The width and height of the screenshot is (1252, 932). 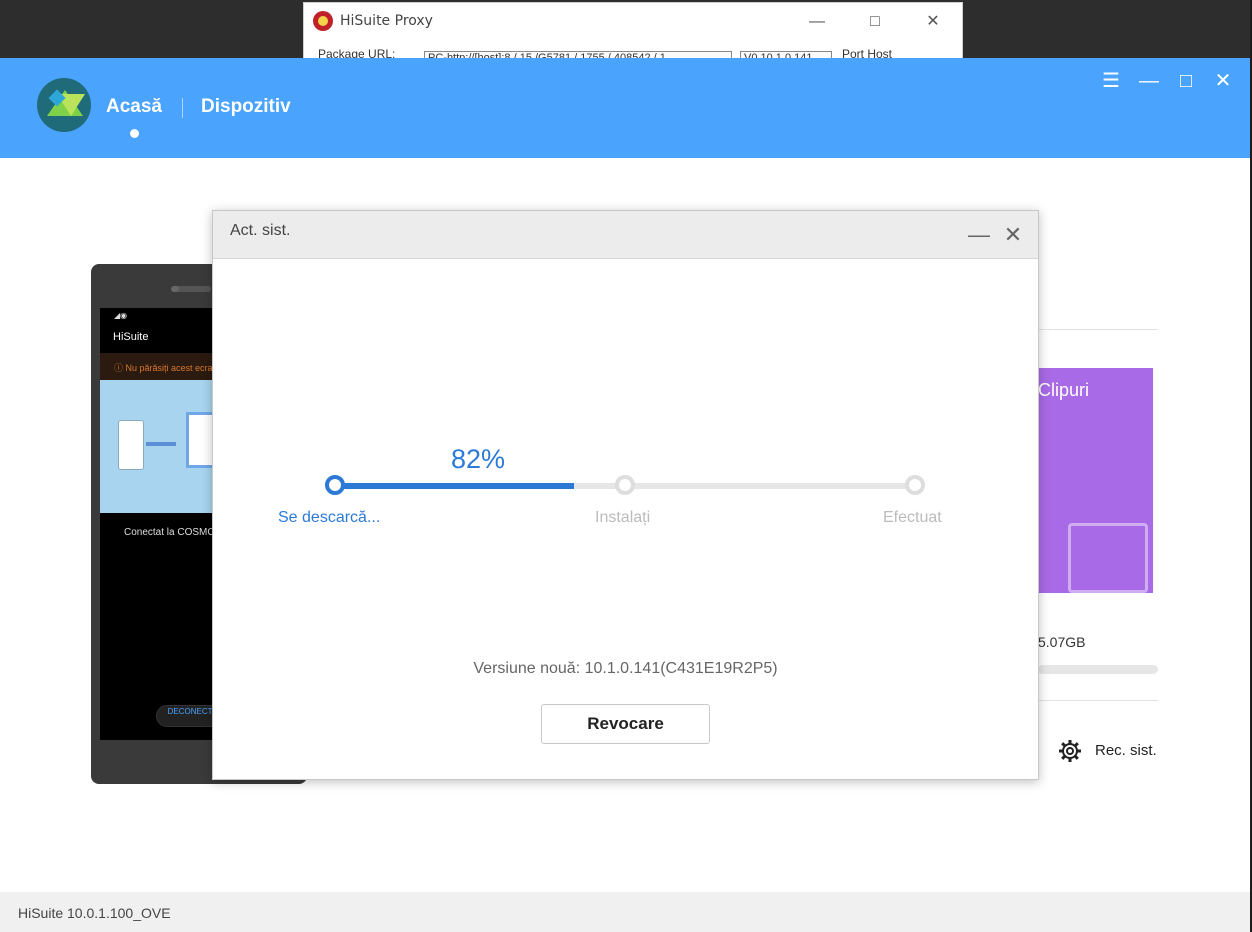 I want to click on nav-device-tab: Dispozitiv, so click(x=246, y=107).